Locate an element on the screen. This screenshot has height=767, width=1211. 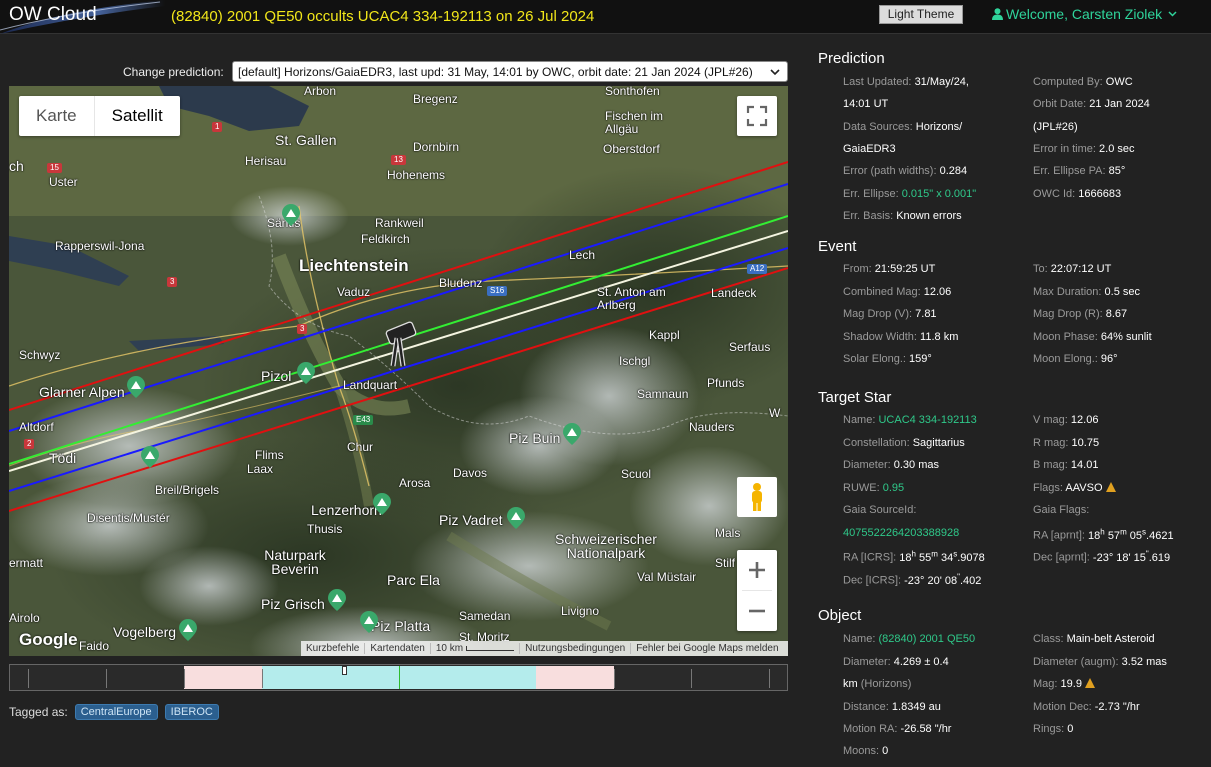
pegman-icon is located at coordinates (757, 497).